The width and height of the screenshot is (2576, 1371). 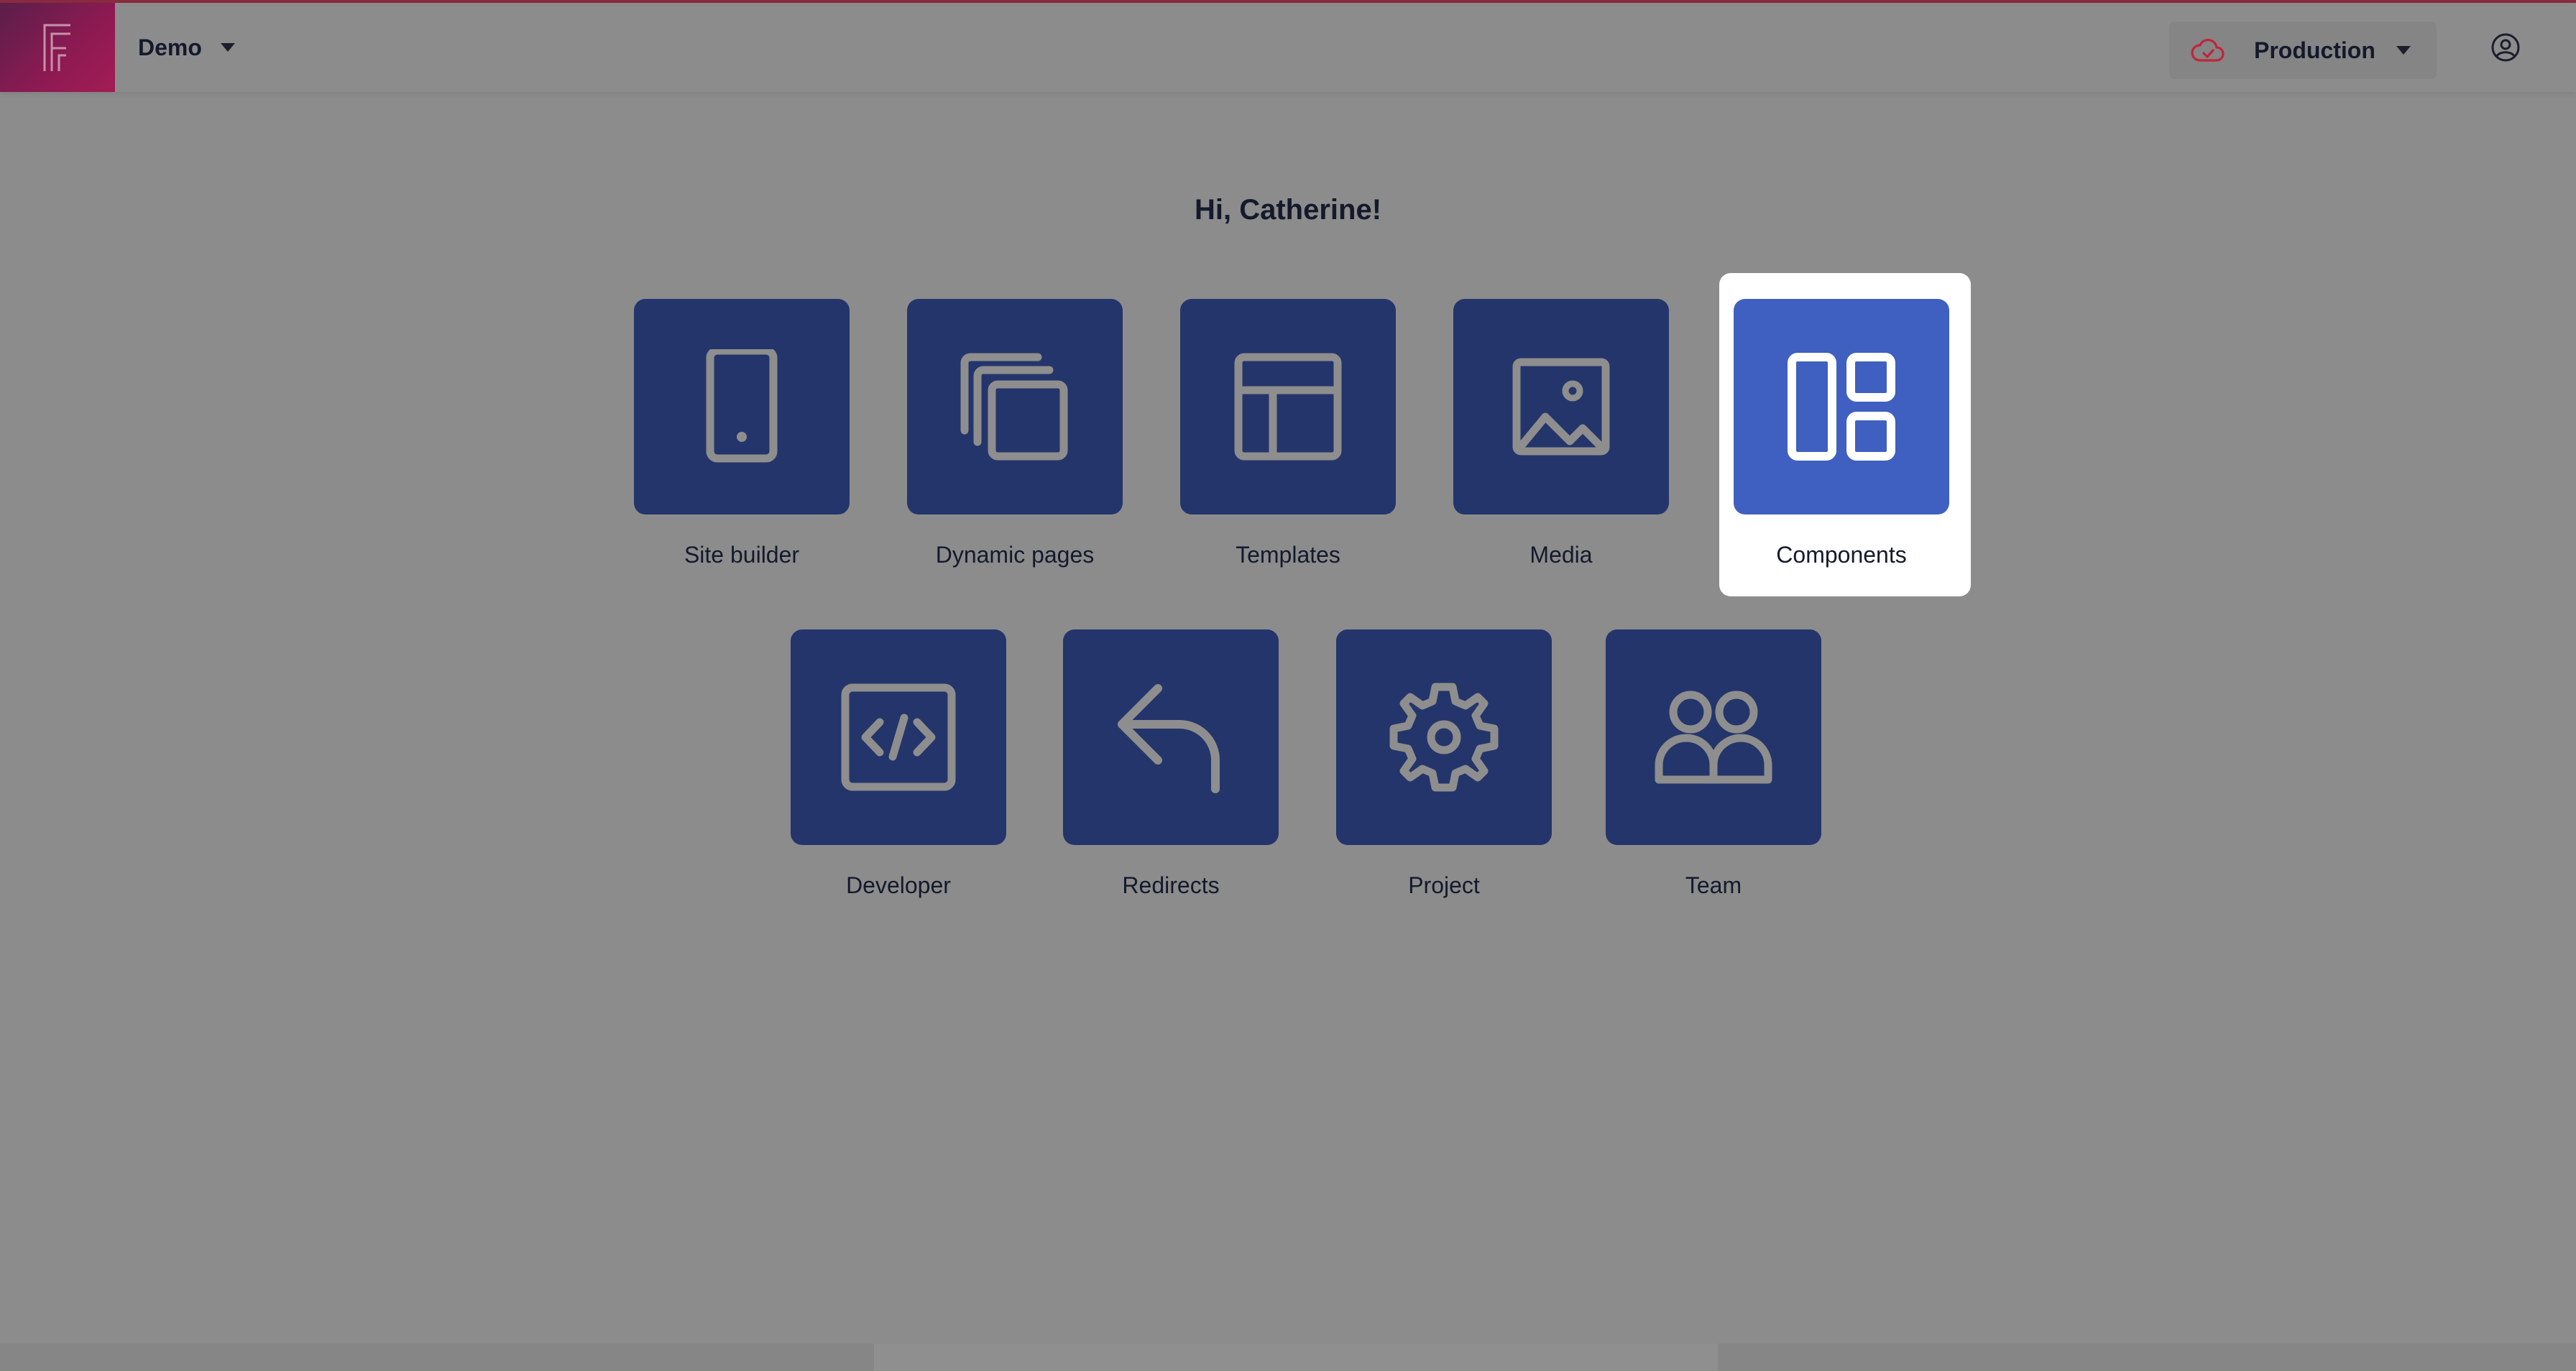 What do you see at coordinates (2314, 50) in the screenshot?
I see `environment-label: Production` at bounding box center [2314, 50].